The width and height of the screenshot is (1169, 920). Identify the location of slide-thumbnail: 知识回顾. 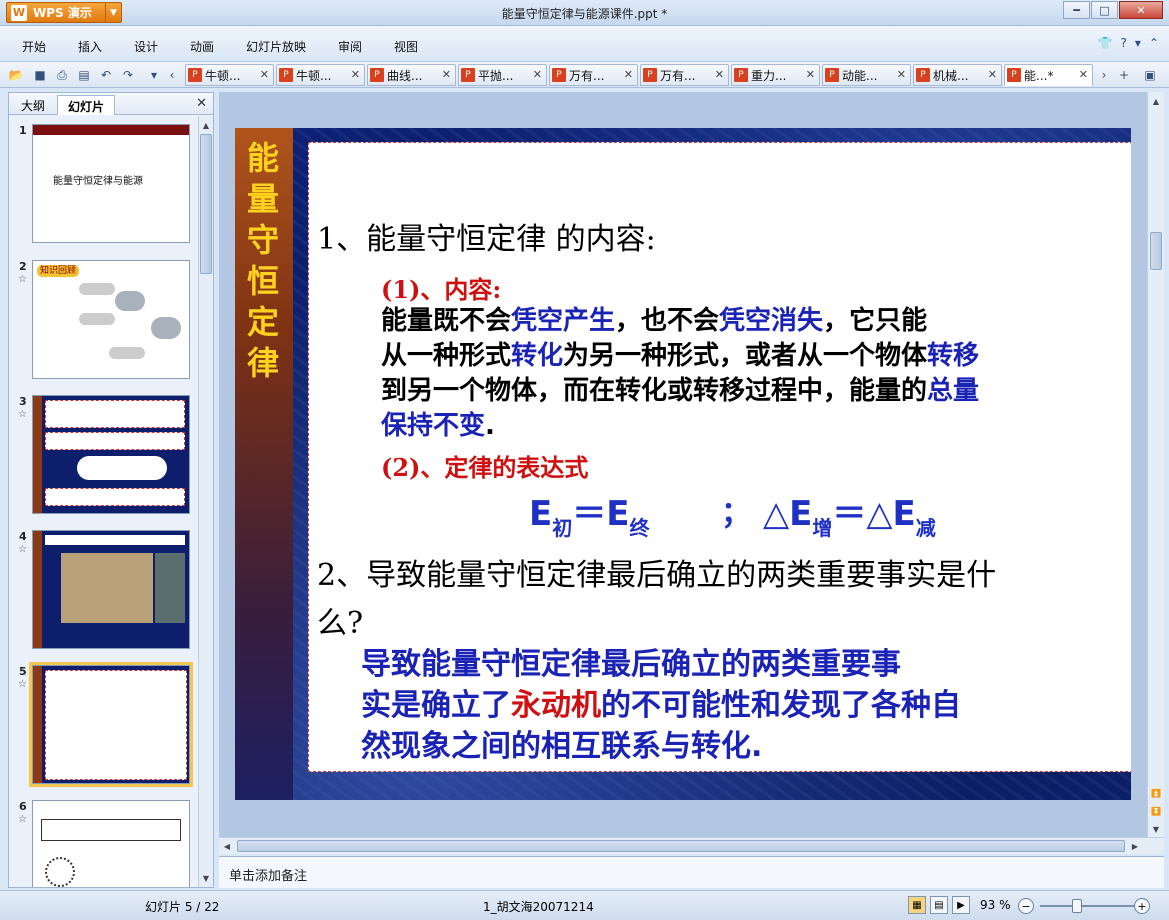
(111, 319).